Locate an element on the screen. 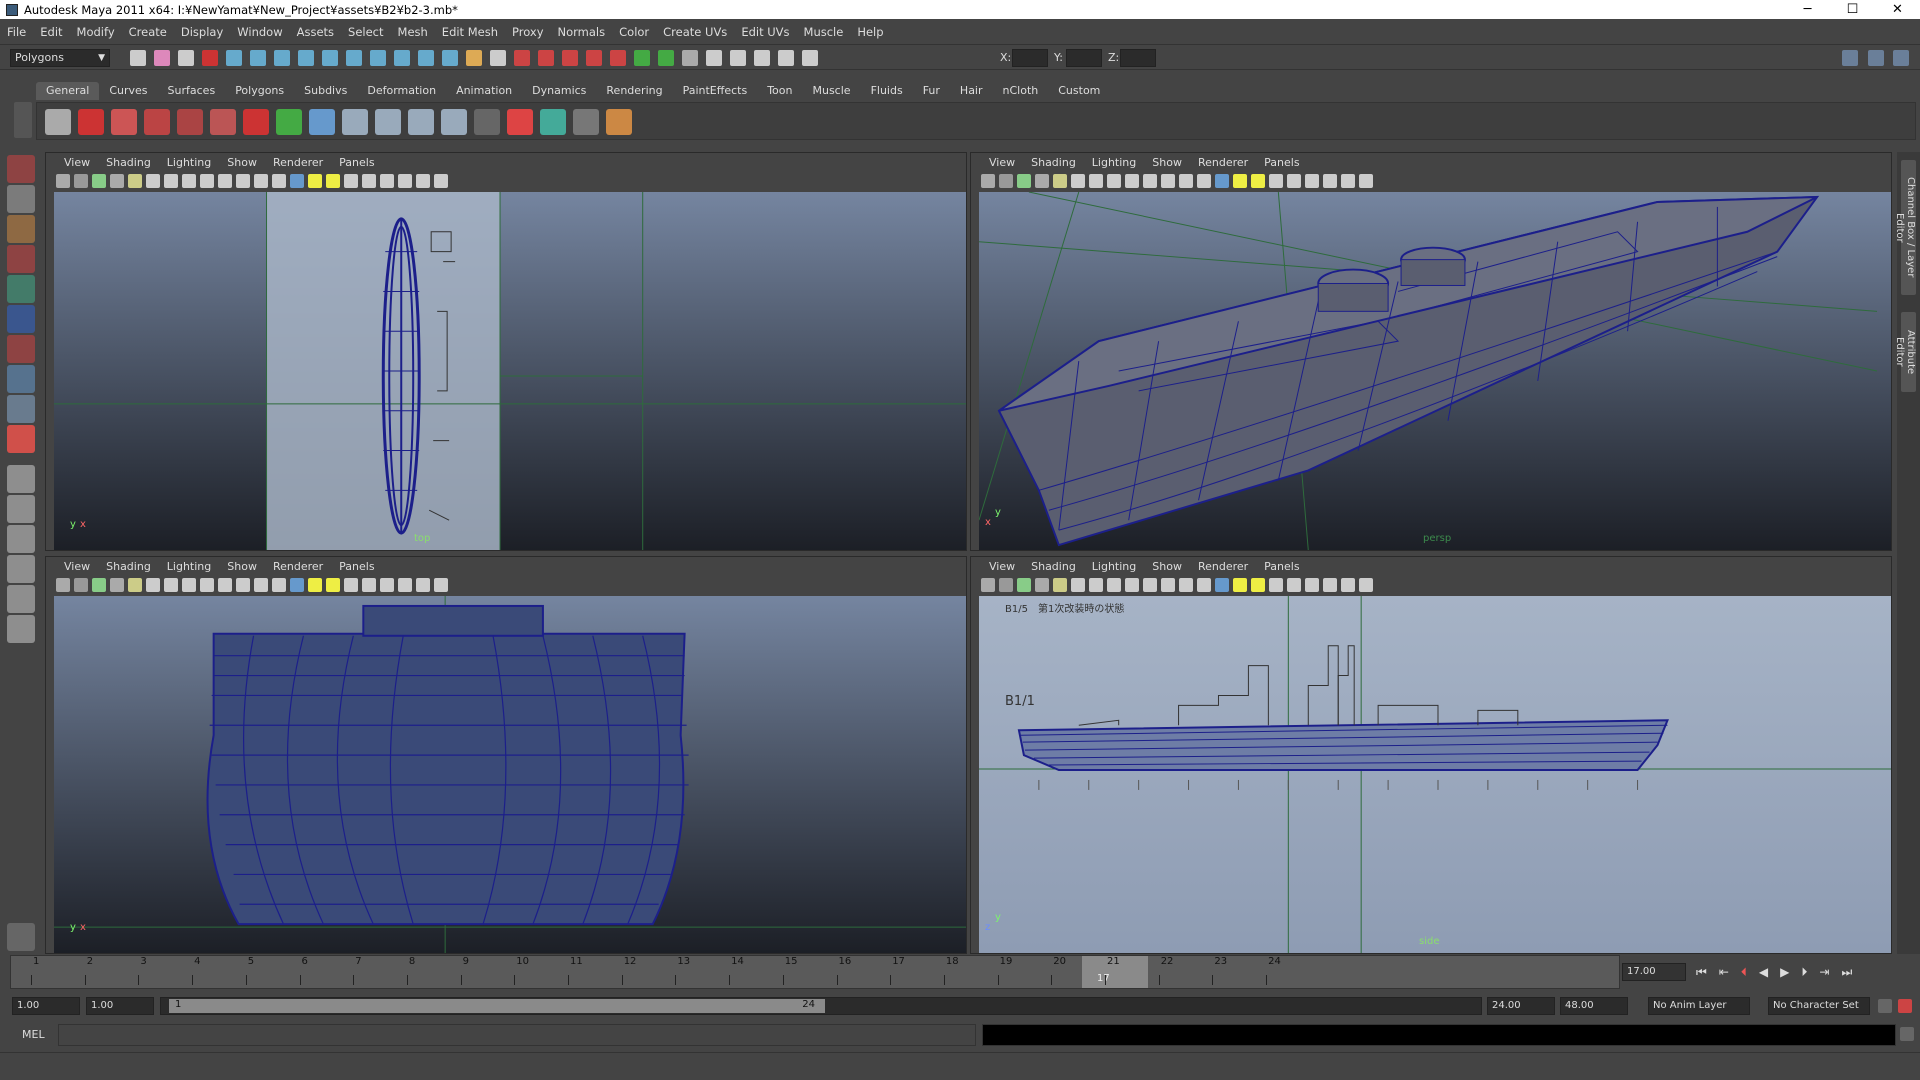 This screenshot has width=1920, height=1080. bomb-icon is located at coordinates (124, 122).